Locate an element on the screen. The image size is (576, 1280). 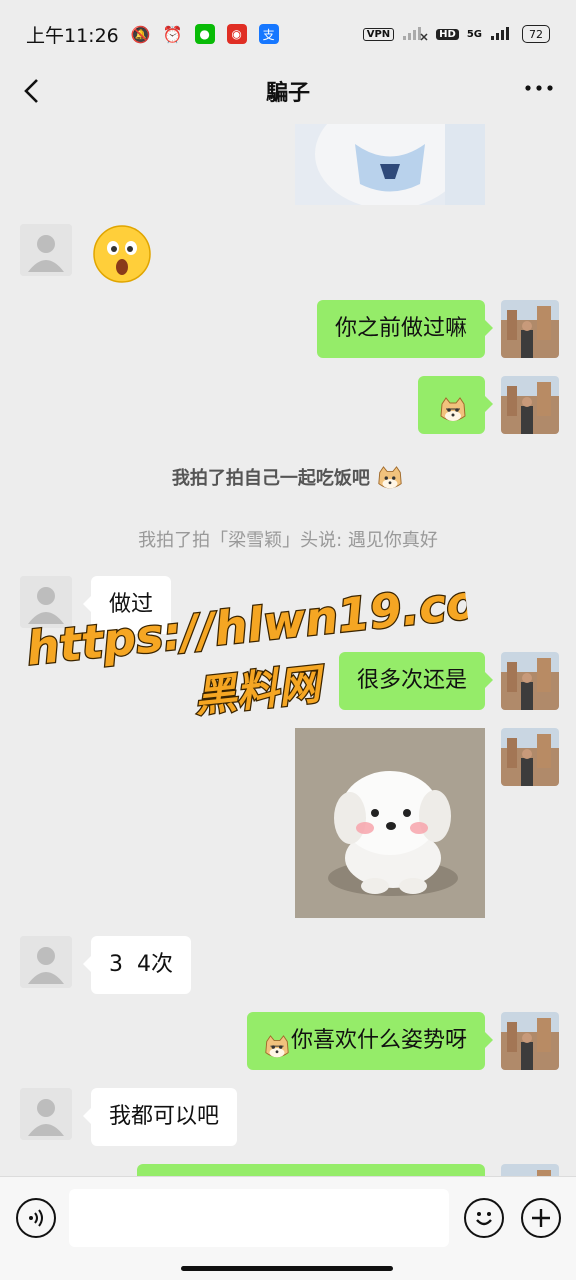
more-dots-icon is located at coordinates (539, 91).